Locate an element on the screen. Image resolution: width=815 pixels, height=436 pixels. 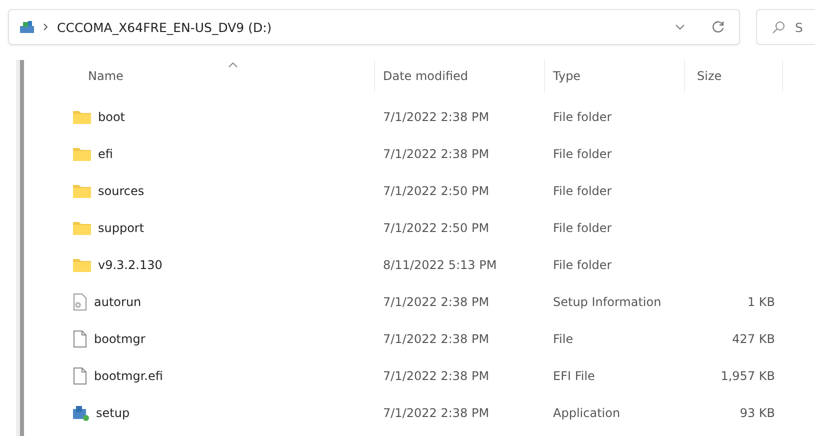
refresh-icon is located at coordinates (718, 27).